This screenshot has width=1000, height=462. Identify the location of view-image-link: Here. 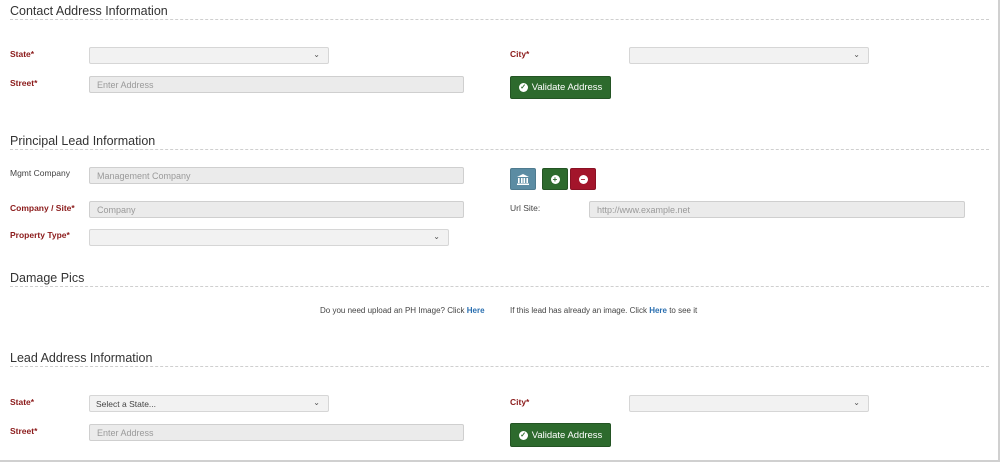
(658, 310).